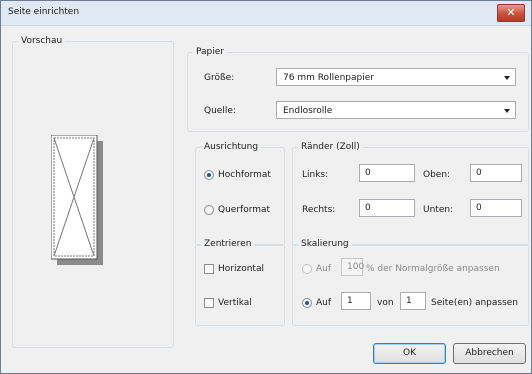  What do you see at coordinates (307, 303) in the screenshot?
I see `scale-fit-radio` at bounding box center [307, 303].